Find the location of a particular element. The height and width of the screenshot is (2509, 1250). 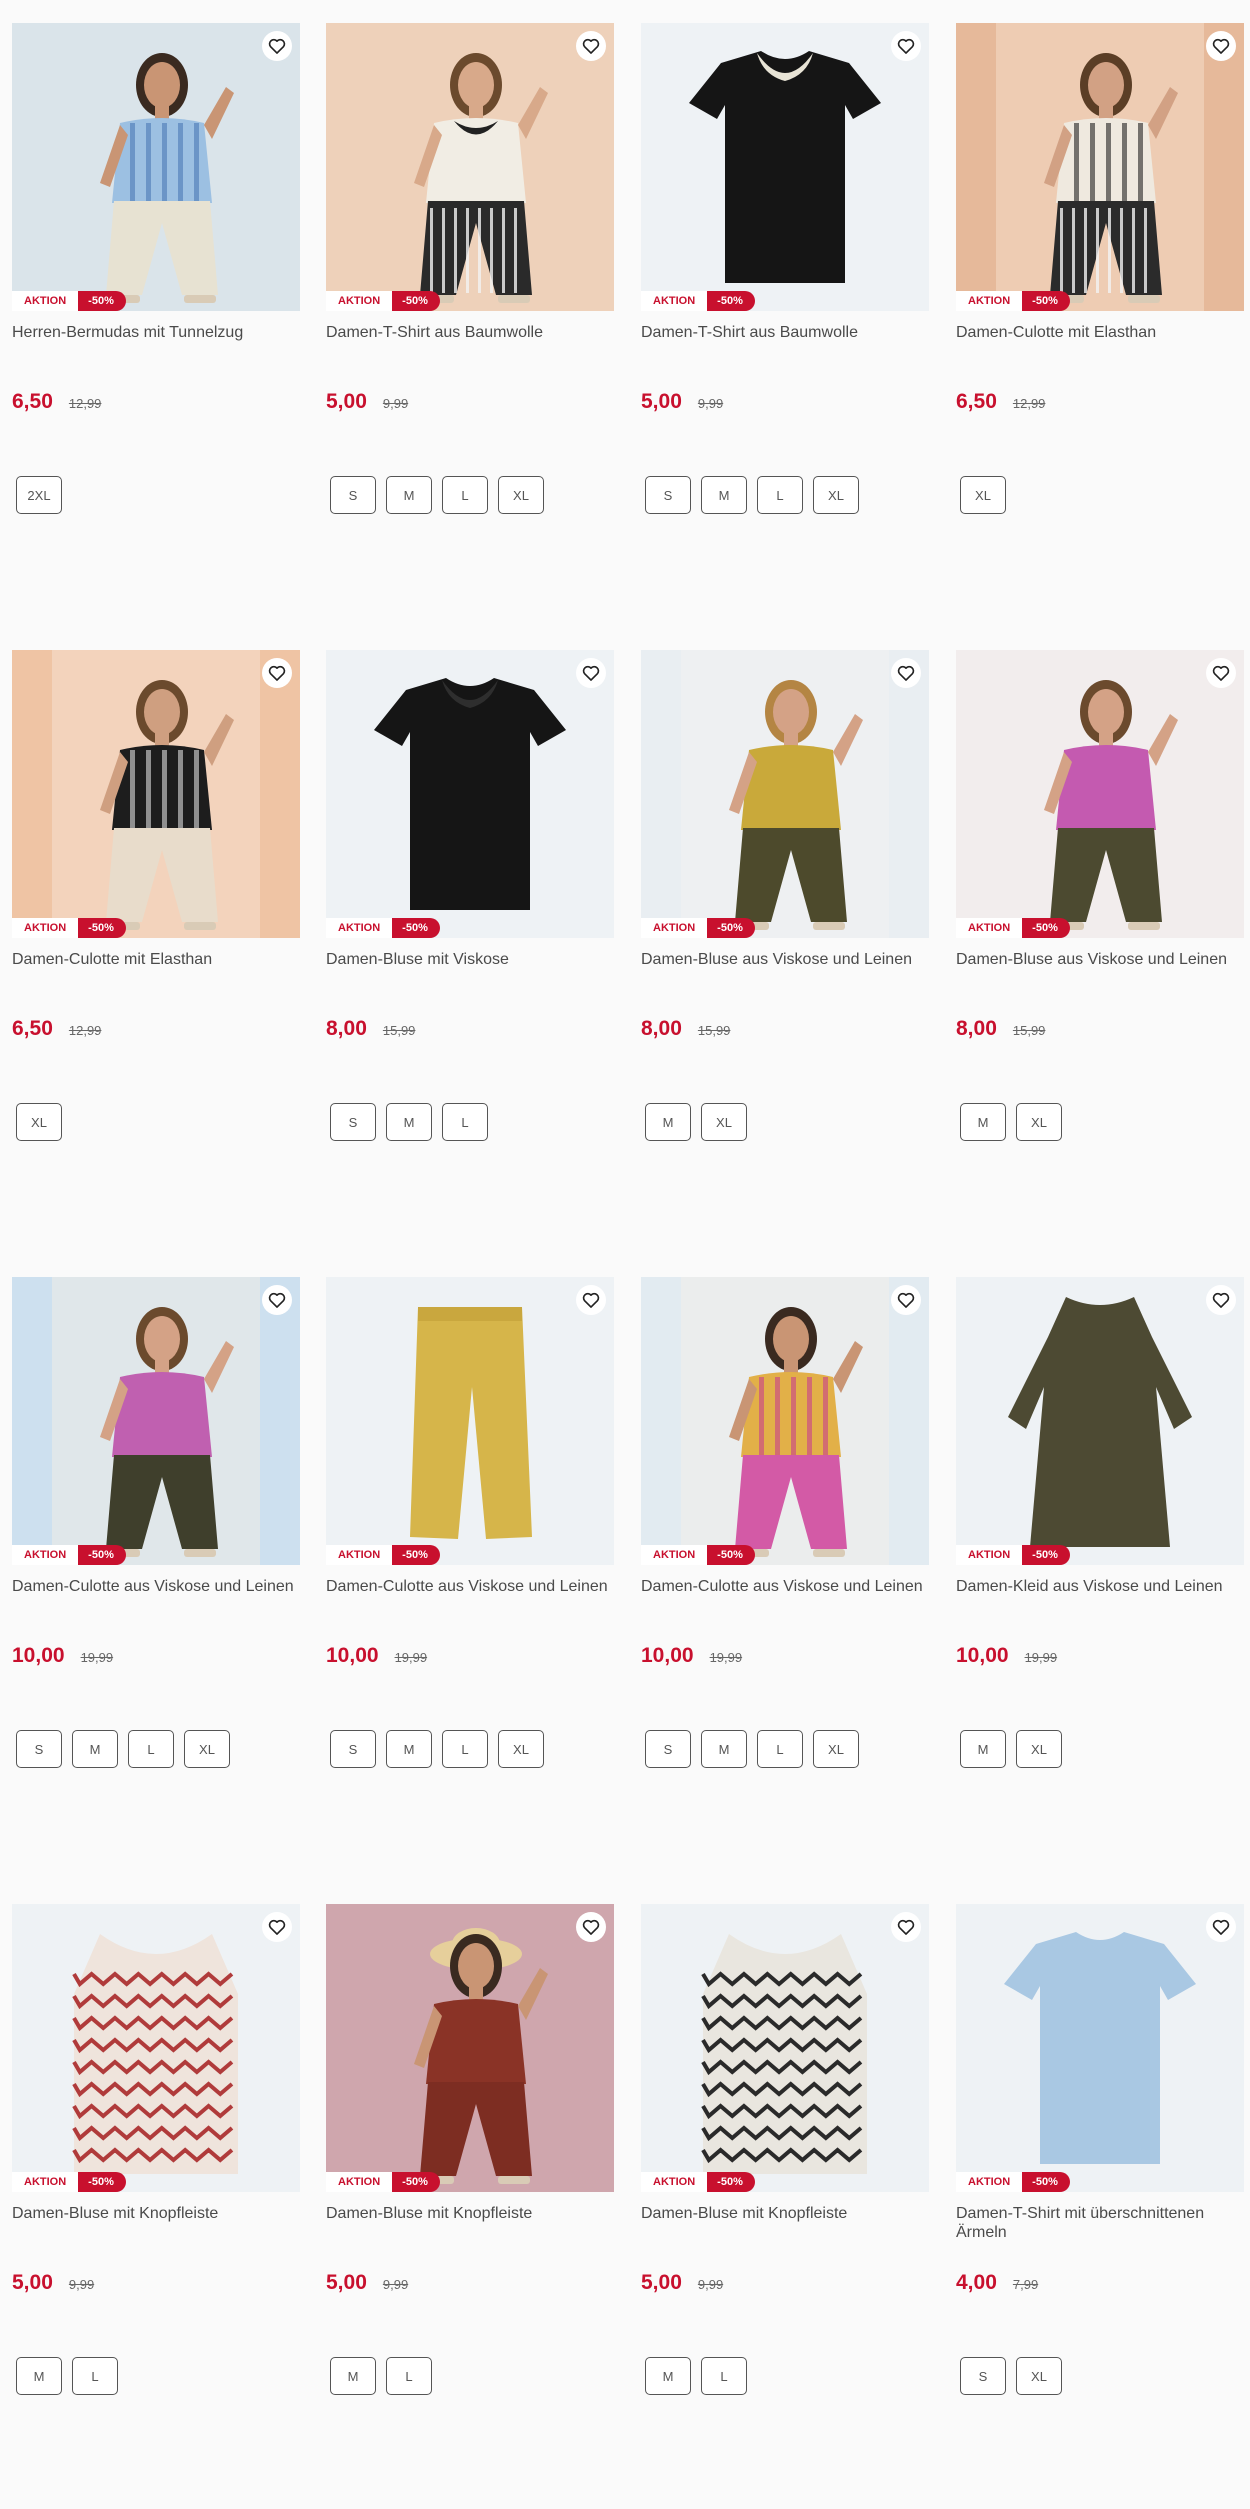

product-title: Damen-T-Shirt mit überschnittenen Ärmeln is located at coordinates (1100, 2226).